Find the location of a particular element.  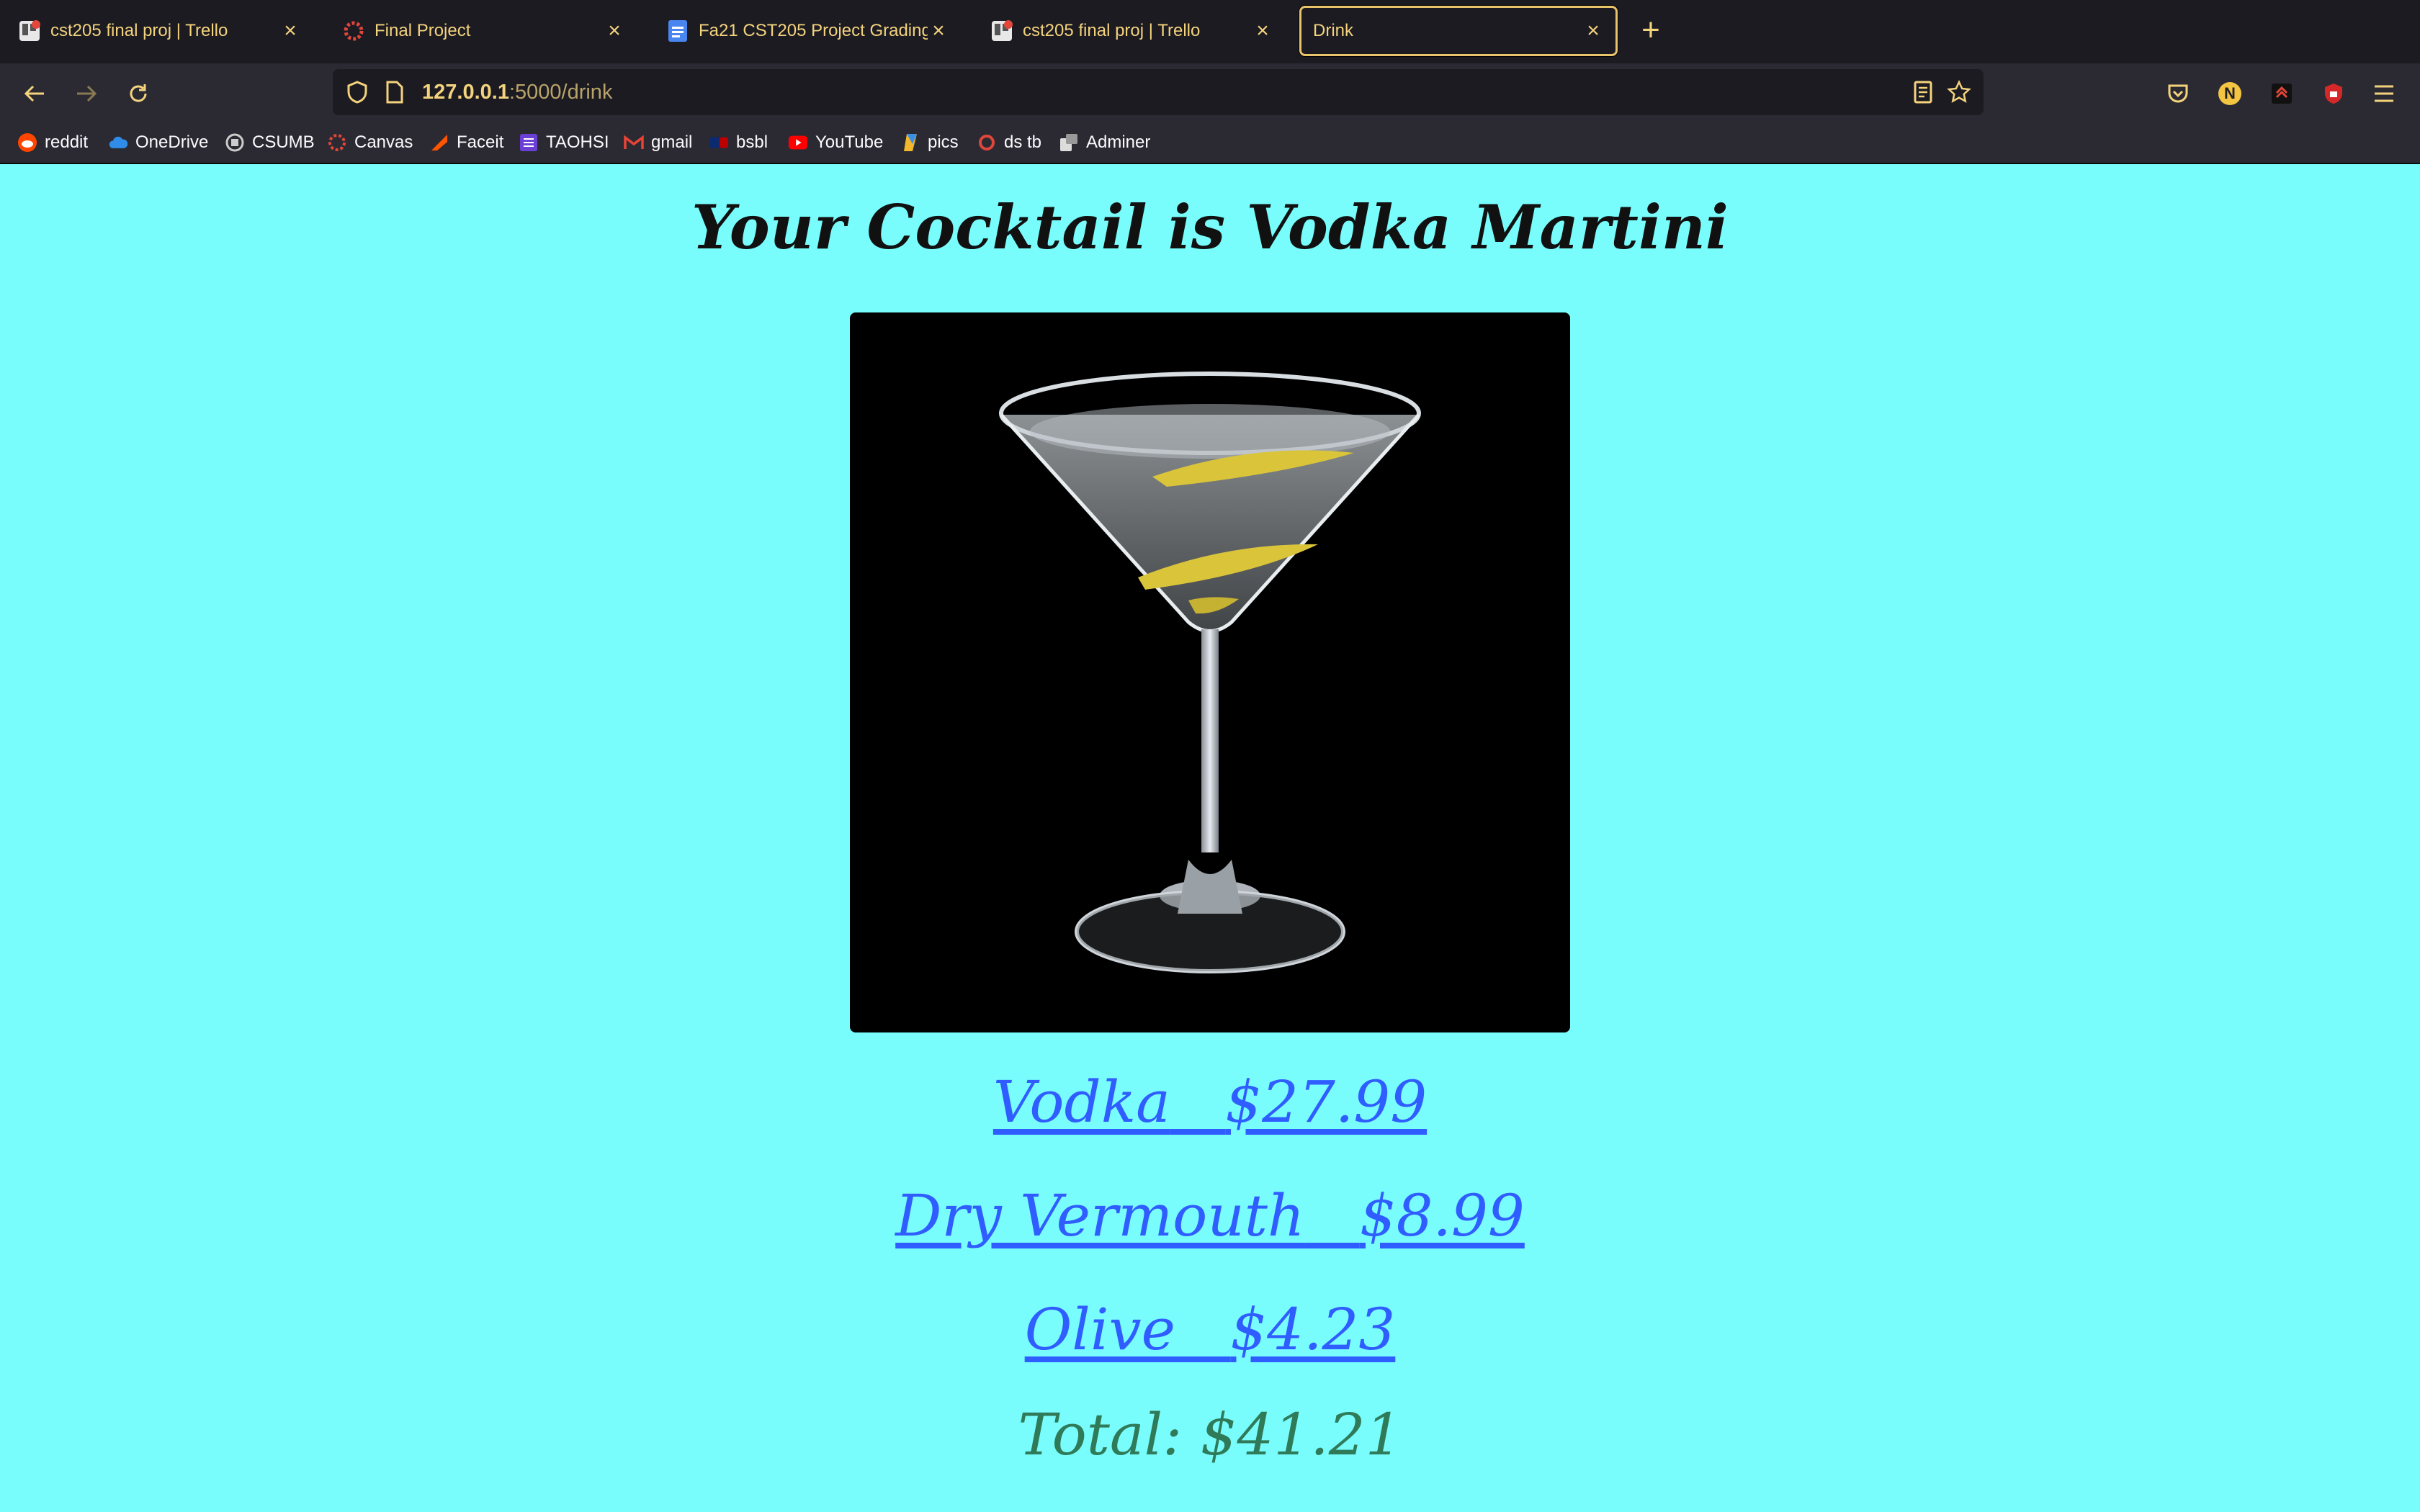

profile-initial: N is located at coordinates (2230, 93).